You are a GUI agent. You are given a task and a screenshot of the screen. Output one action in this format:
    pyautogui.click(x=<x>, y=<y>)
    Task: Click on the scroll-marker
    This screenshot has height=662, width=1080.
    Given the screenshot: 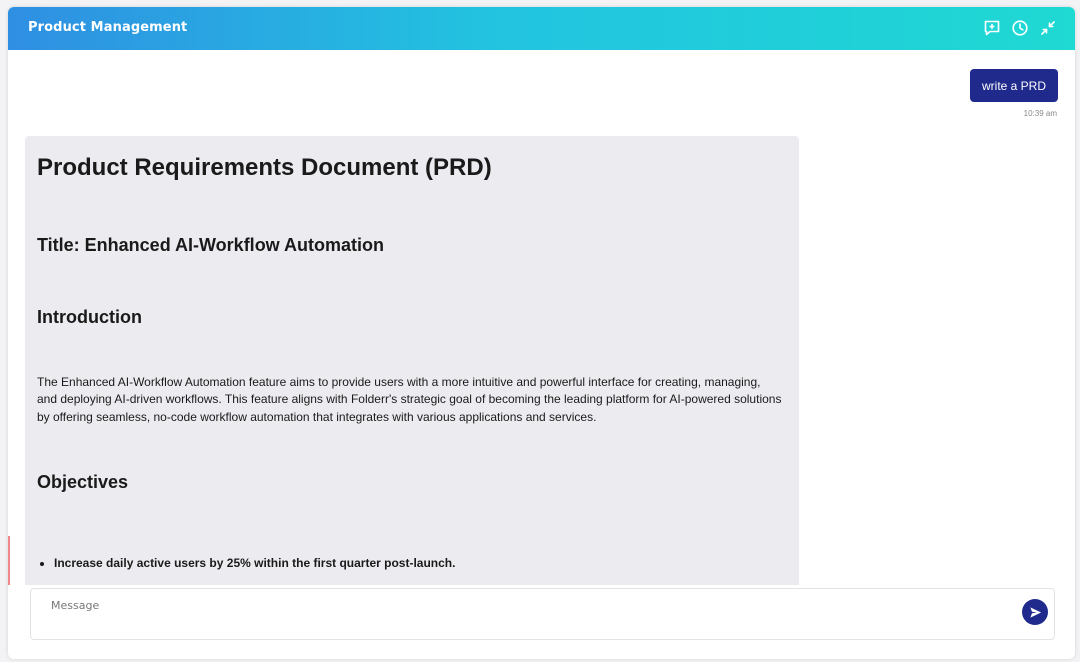 What is the action you would take?
    pyautogui.click(x=9, y=560)
    